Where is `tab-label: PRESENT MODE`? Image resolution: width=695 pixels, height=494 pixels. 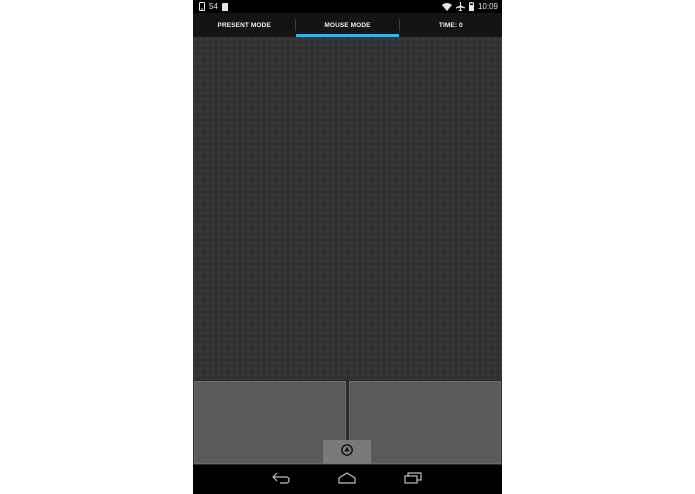
tab-label: PRESENT MODE is located at coordinates (244, 25).